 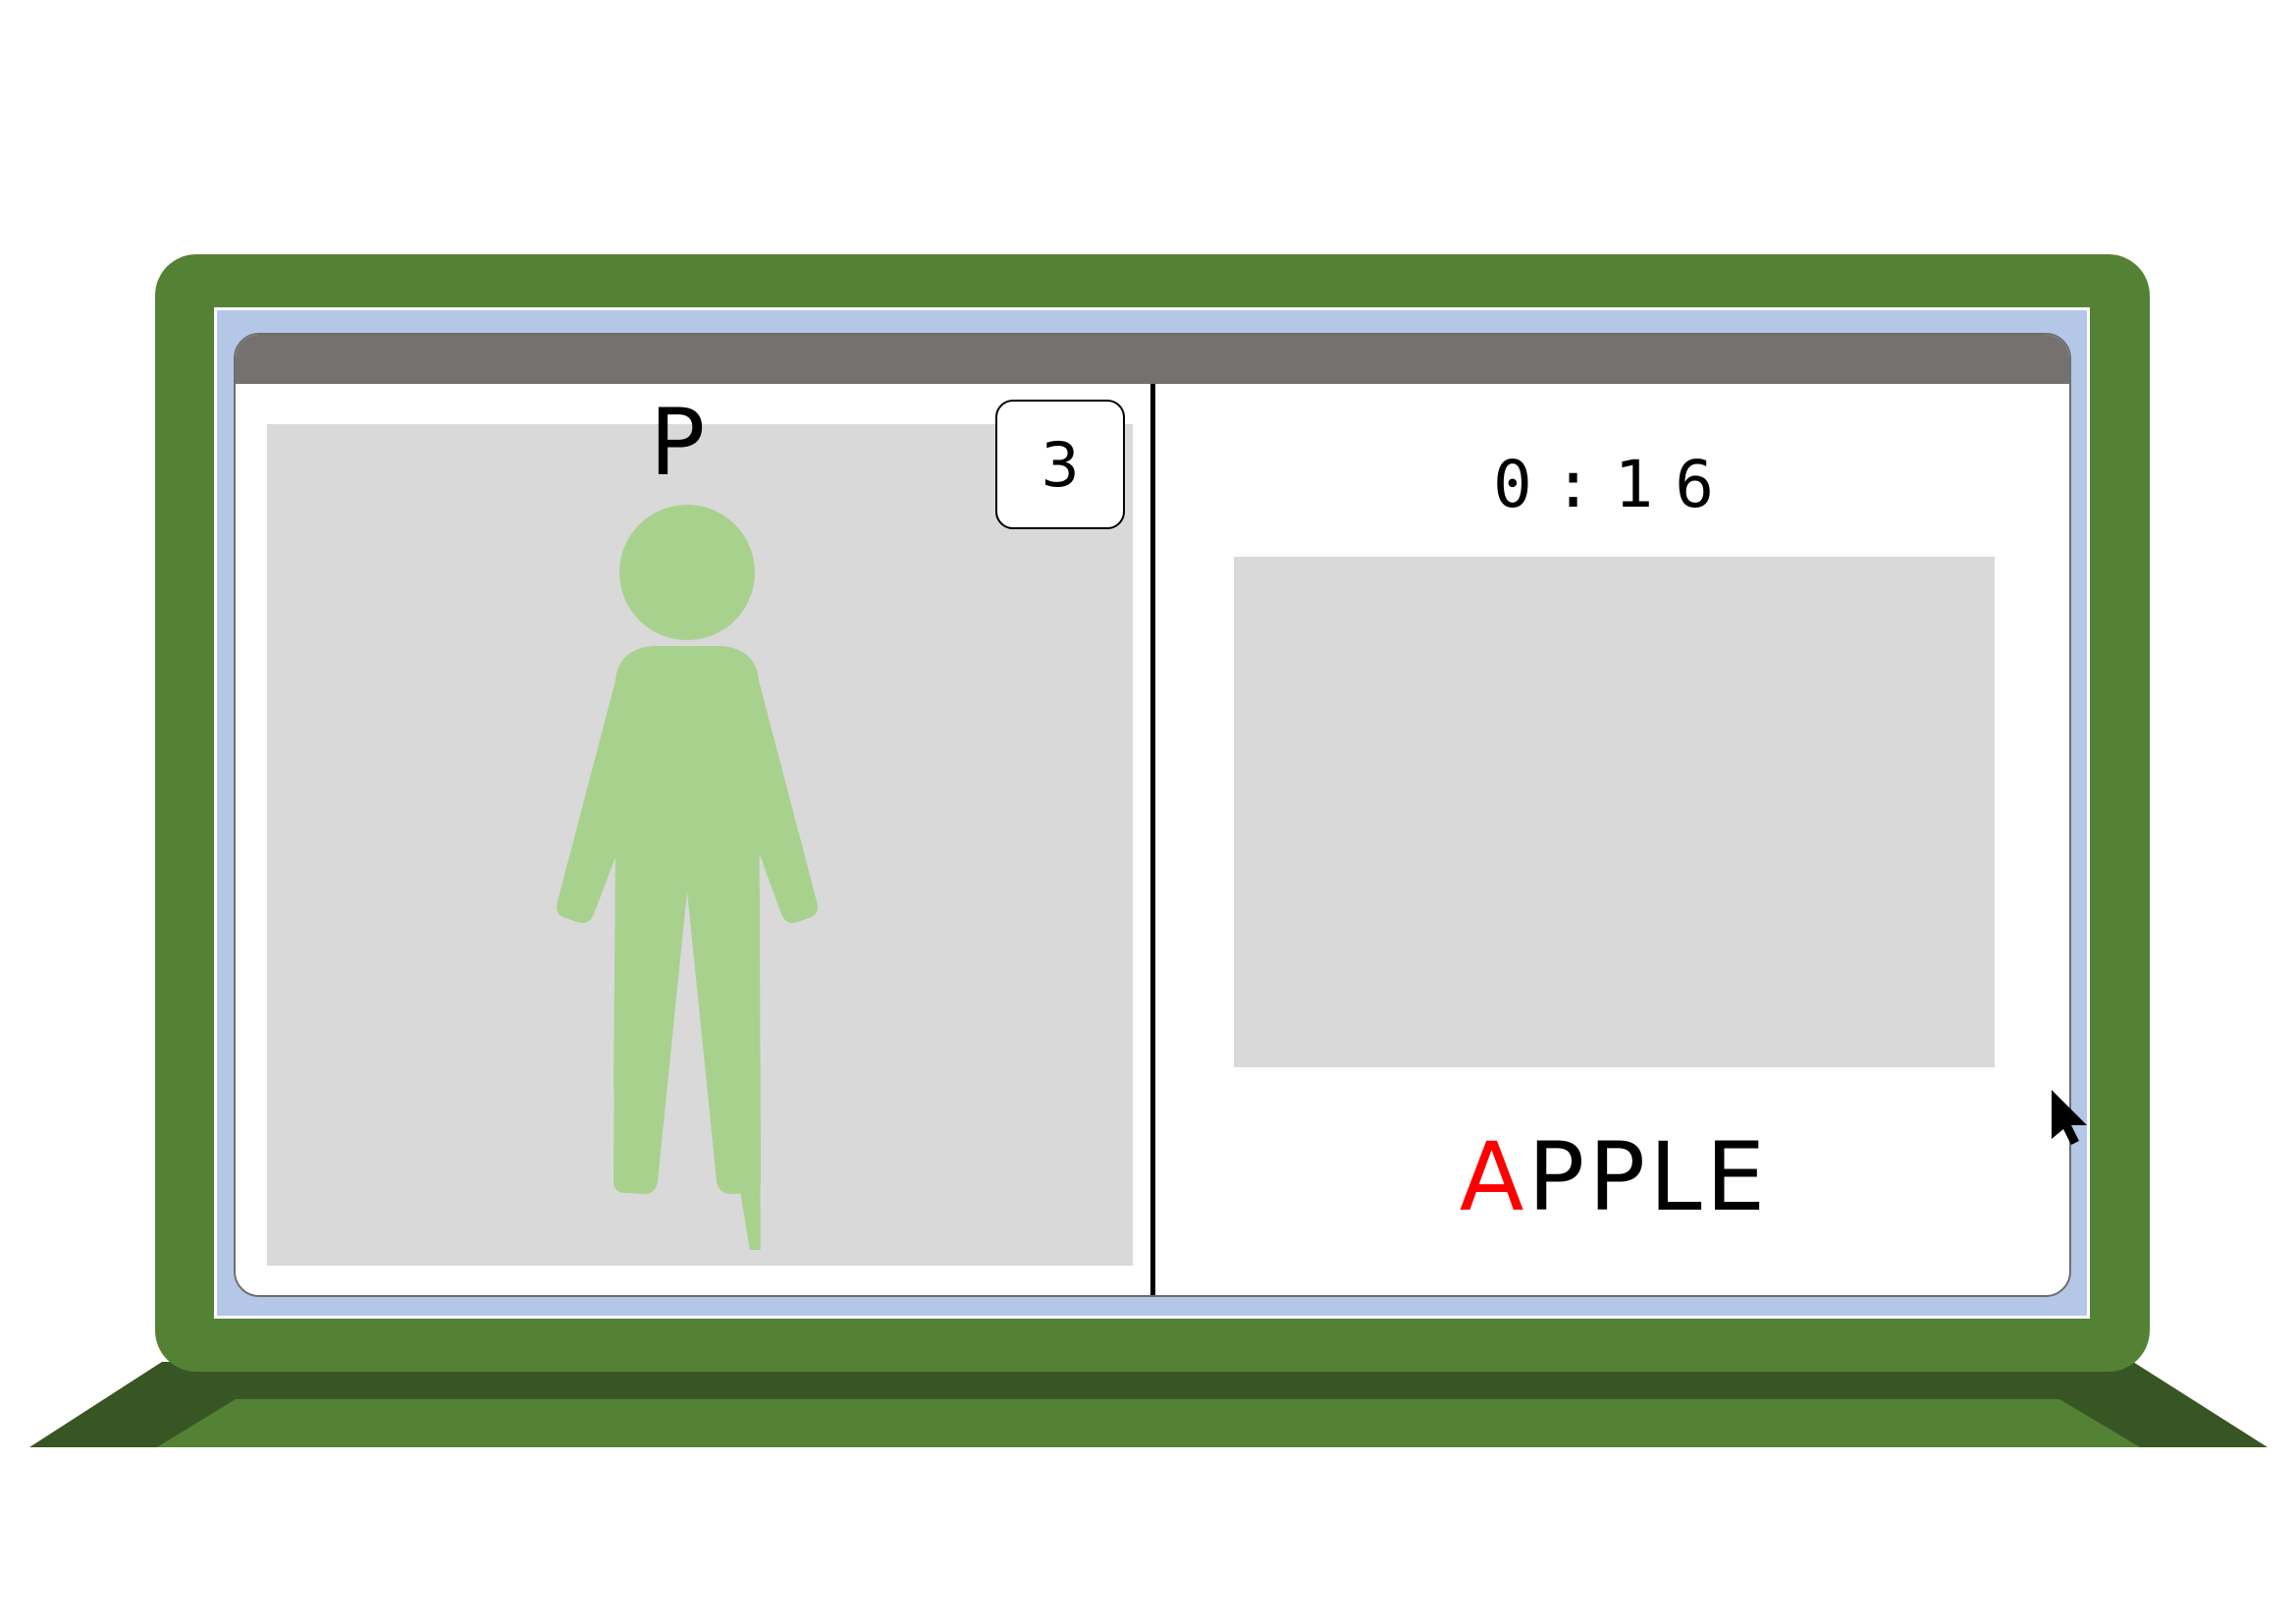 What do you see at coordinates (677, 443) in the screenshot?
I see `person-letter-label: P` at bounding box center [677, 443].